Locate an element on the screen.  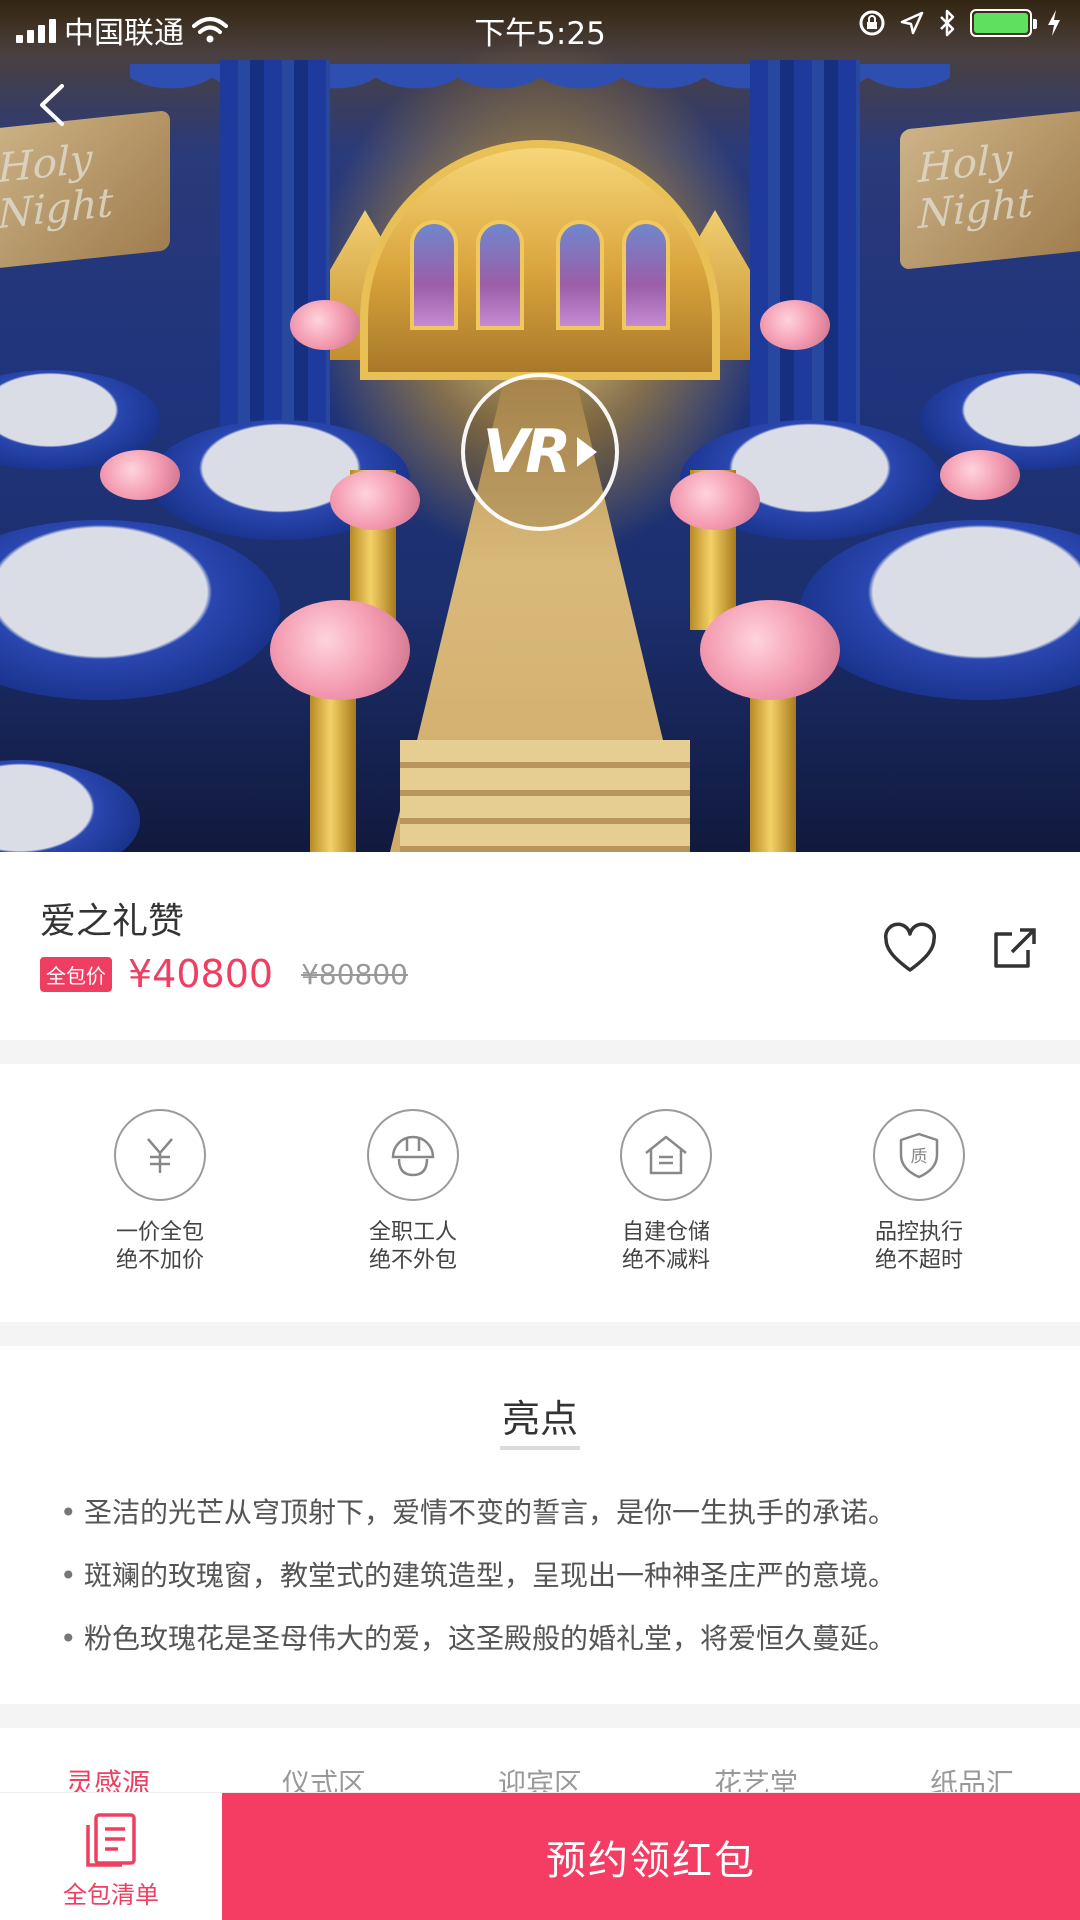
hero-curtain-left is located at coordinates (275, 270).